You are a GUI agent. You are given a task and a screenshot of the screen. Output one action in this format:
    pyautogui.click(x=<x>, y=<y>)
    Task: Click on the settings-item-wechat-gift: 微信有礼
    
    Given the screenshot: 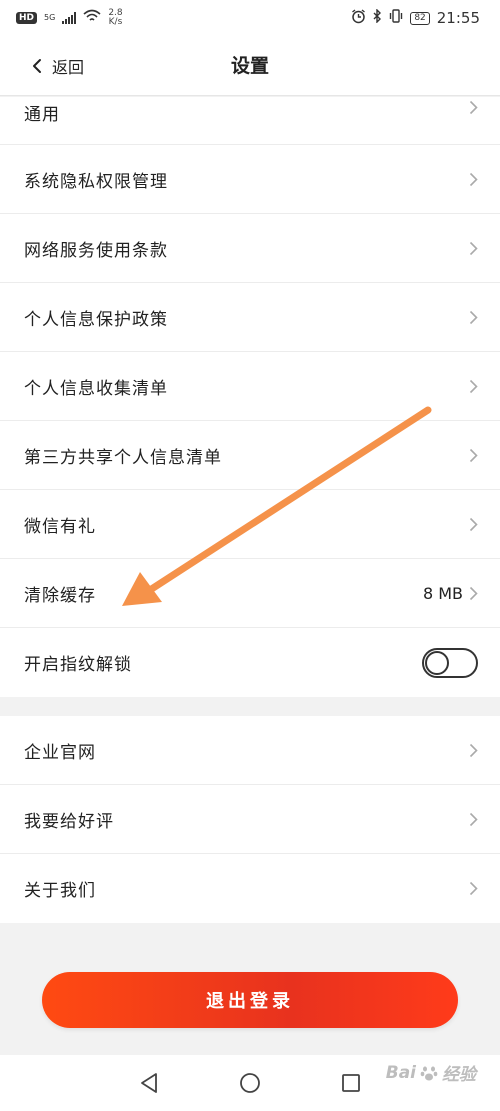 What is the action you would take?
    pyautogui.click(x=250, y=524)
    